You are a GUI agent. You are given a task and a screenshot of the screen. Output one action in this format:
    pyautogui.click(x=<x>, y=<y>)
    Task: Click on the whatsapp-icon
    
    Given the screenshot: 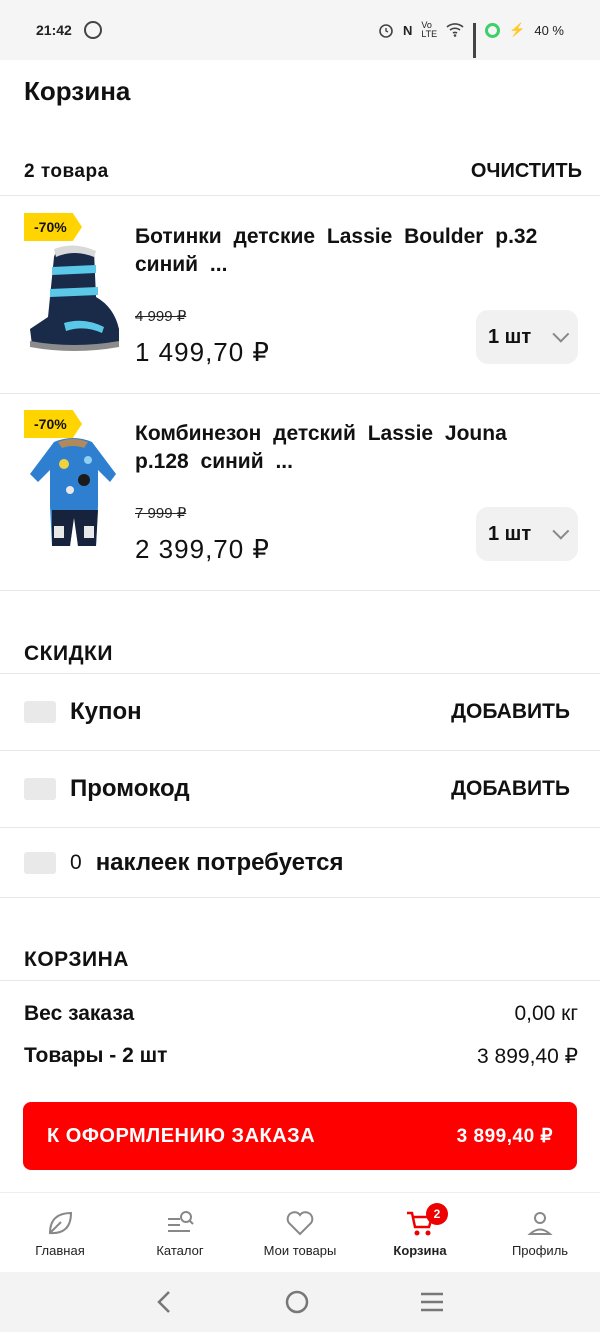 What is the action you would take?
    pyautogui.click(x=92, y=30)
    